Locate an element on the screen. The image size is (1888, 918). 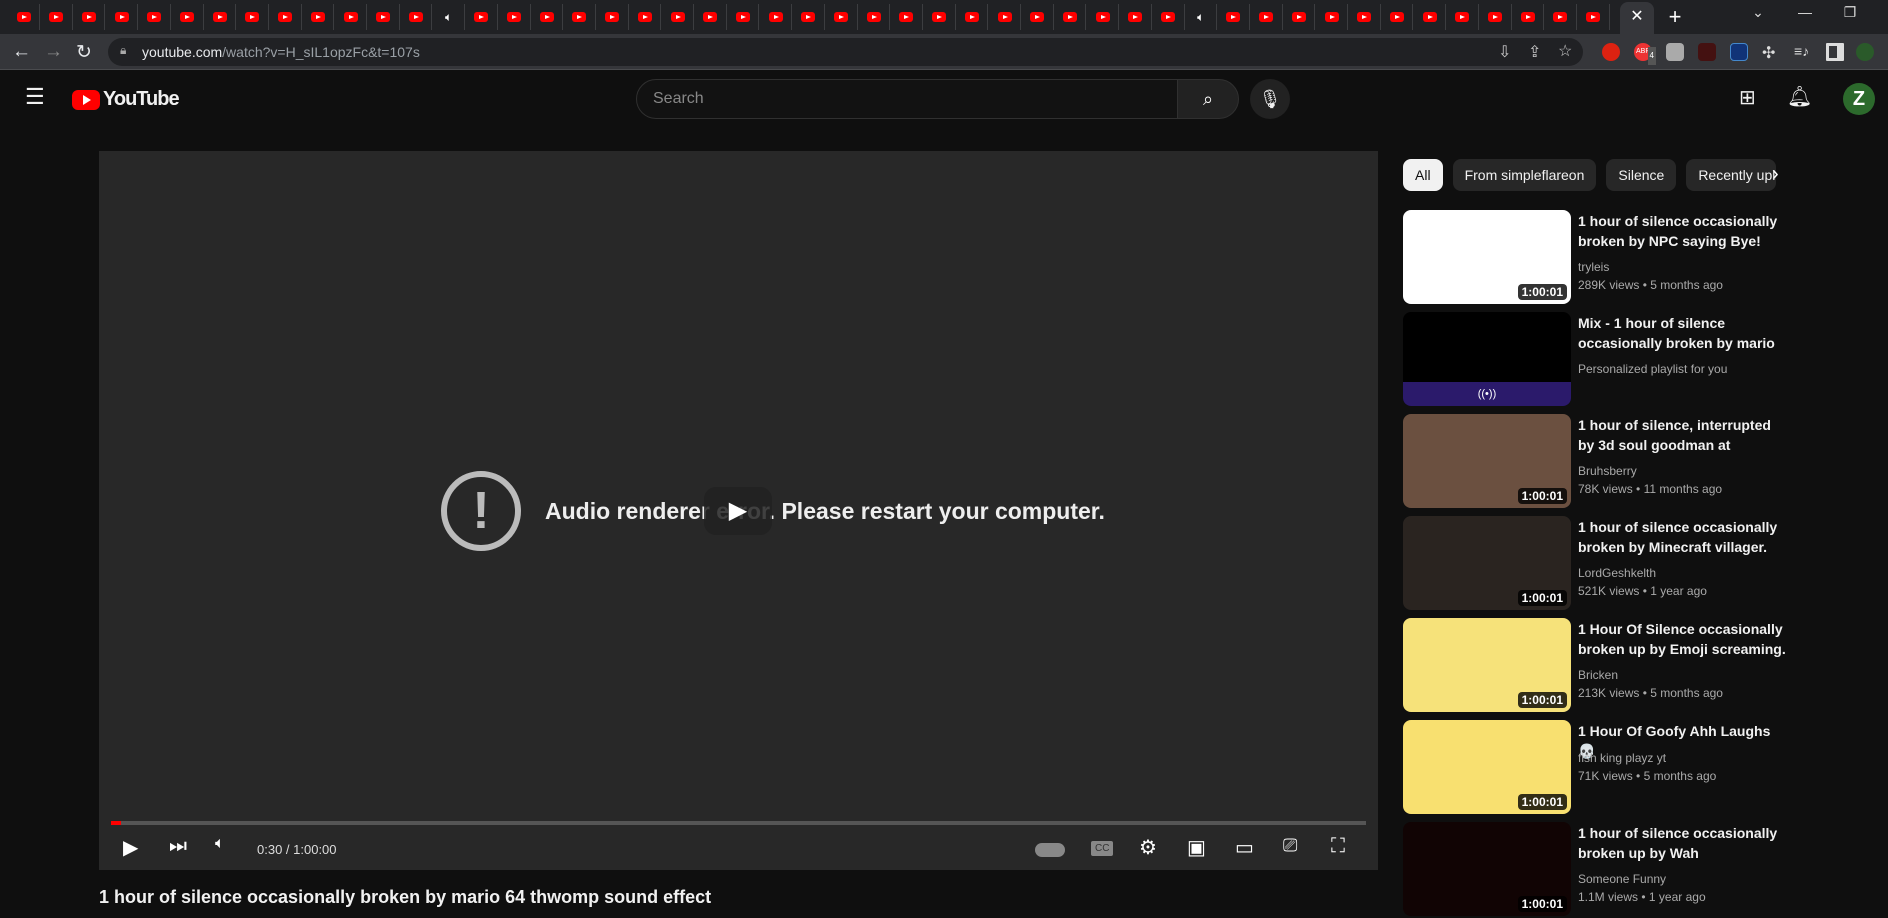
active-tab-close-button: ✕ is located at coordinates (1637, 18).